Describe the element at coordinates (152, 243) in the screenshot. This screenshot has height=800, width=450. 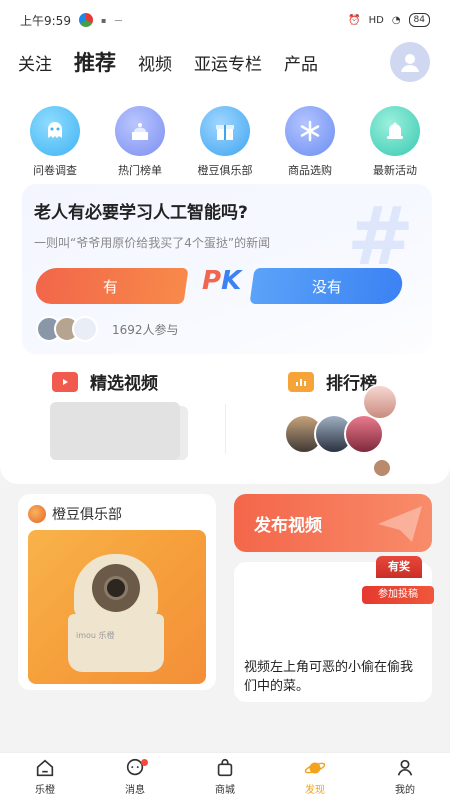
I see `pk-subtitle: 一则叫“爷爷用原价给我买了4个蛋挞”的新闻` at that location.